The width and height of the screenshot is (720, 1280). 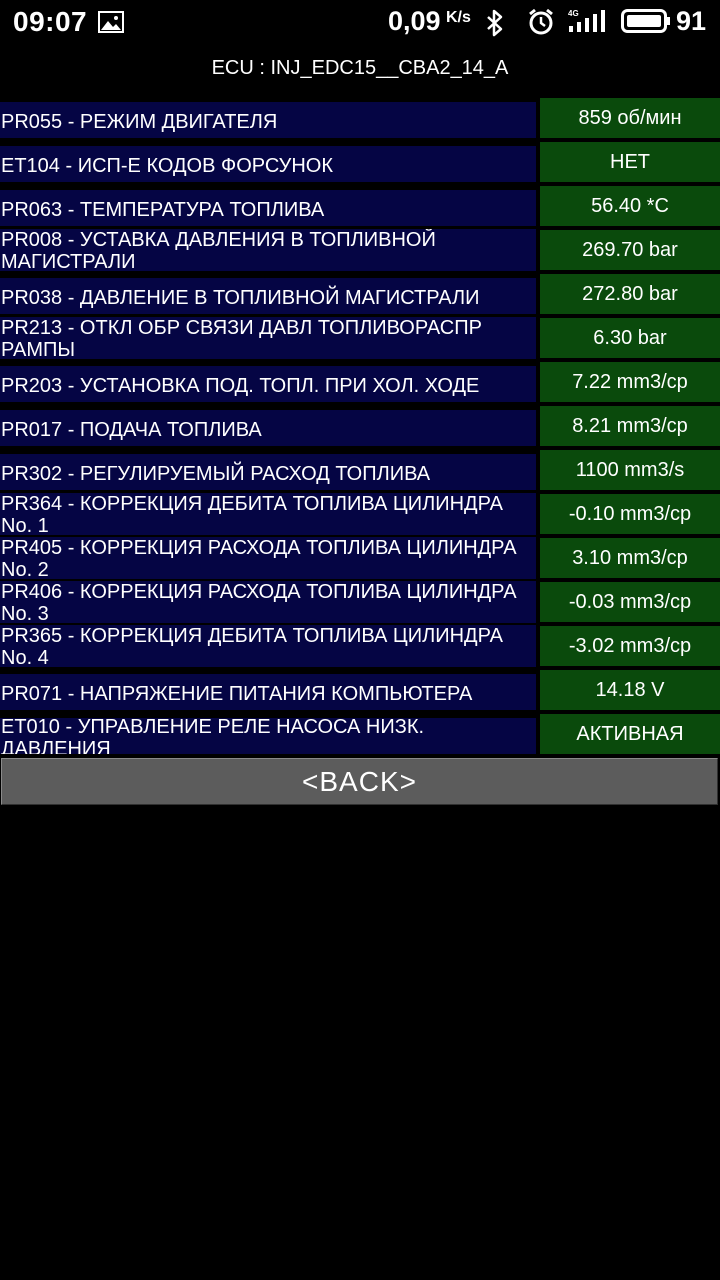 What do you see at coordinates (360, 23) in the screenshot?
I see `status-bar: 09:07 0,09 K/s 4G 91` at bounding box center [360, 23].